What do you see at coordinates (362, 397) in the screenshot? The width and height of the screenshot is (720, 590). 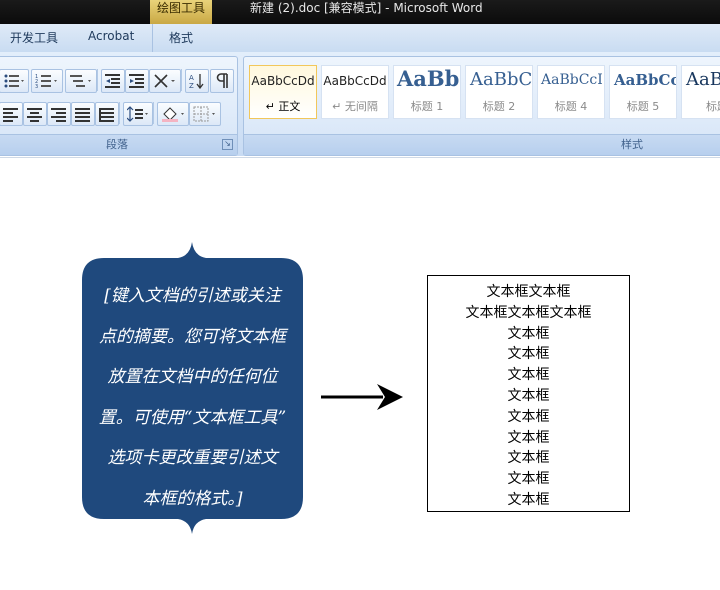 I see `right-arrow-icon` at bounding box center [362, 397].